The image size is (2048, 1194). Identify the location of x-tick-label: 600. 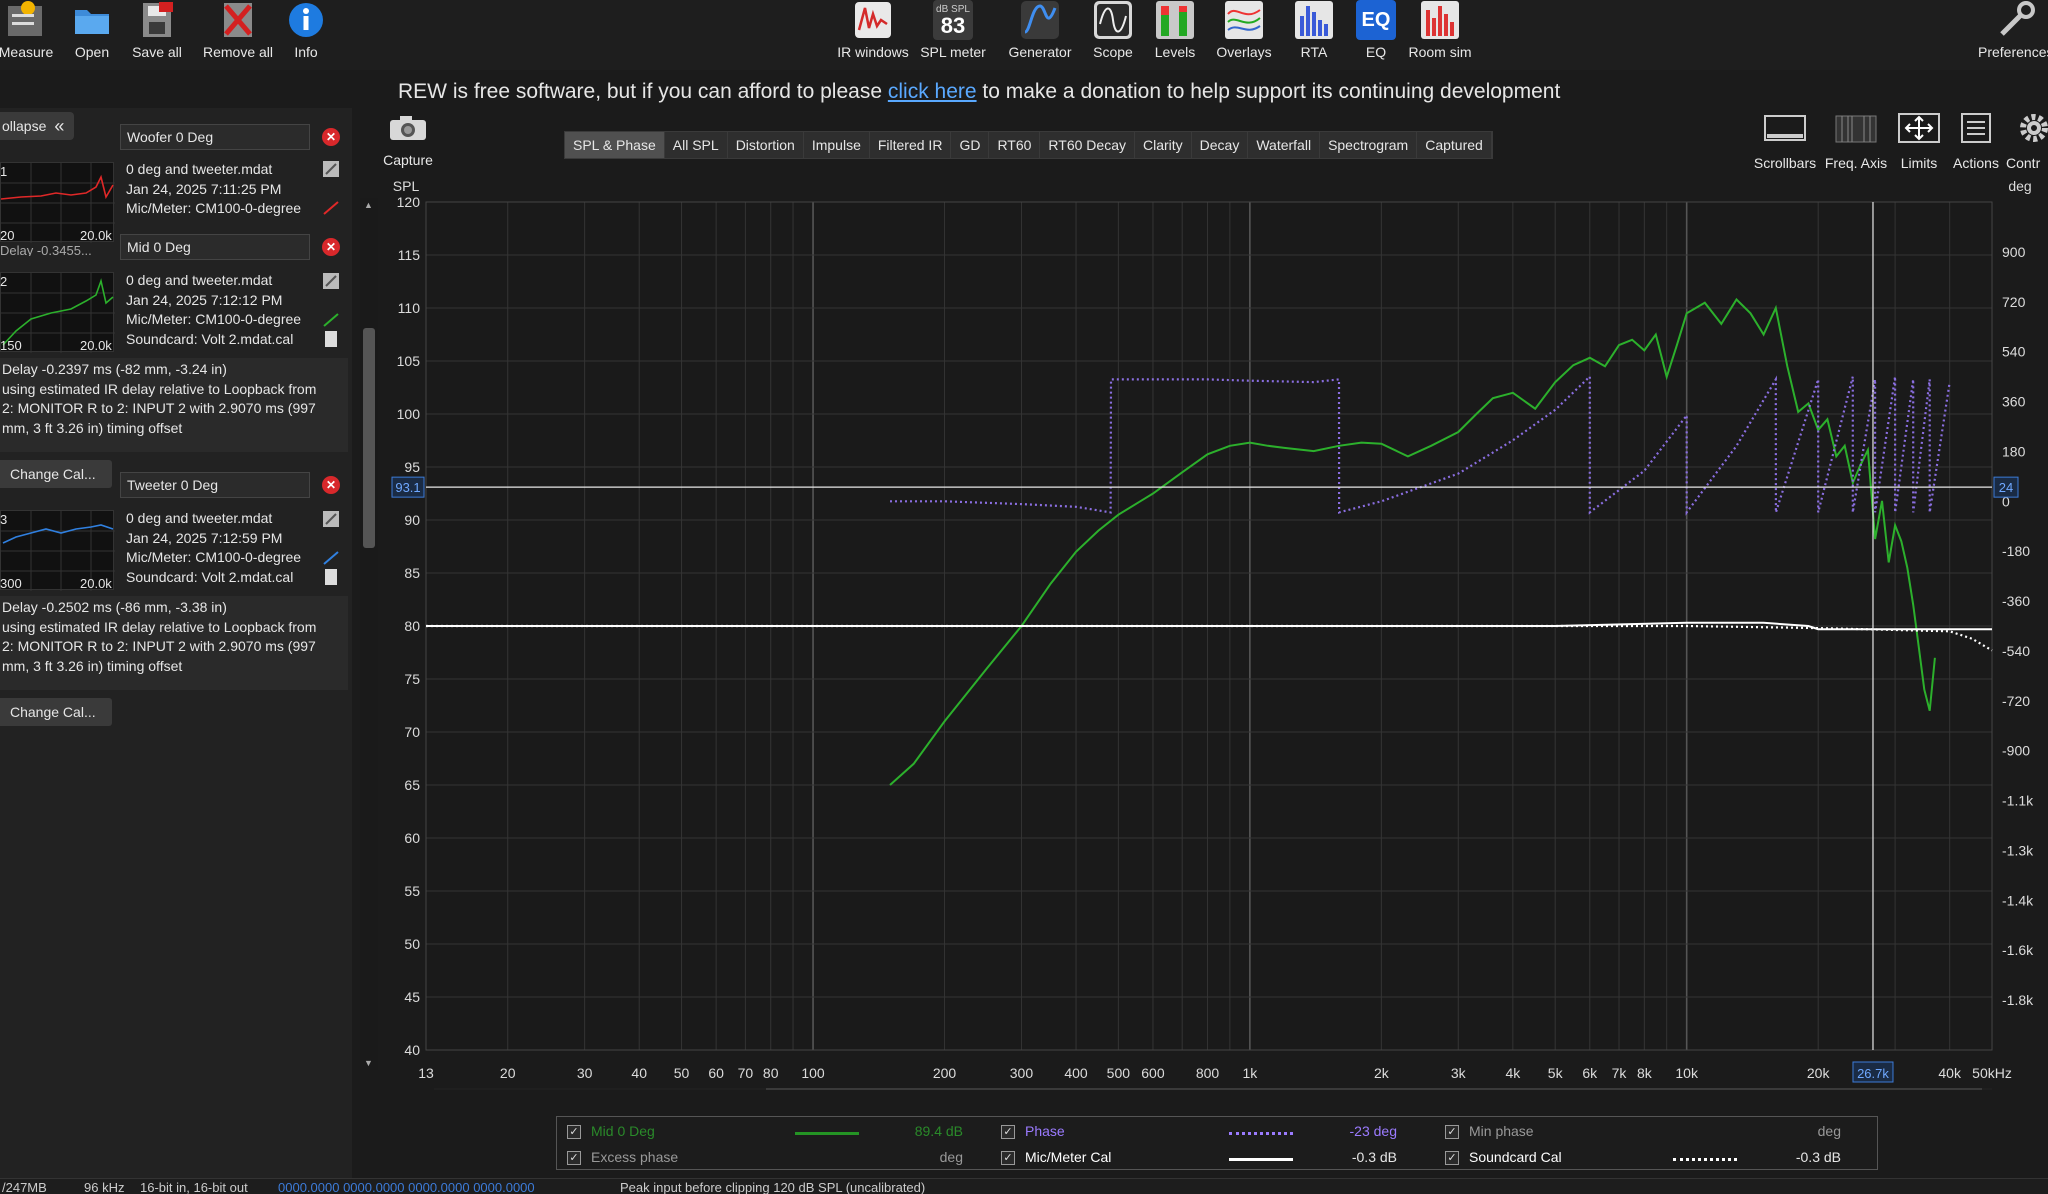
(1153, 1073).